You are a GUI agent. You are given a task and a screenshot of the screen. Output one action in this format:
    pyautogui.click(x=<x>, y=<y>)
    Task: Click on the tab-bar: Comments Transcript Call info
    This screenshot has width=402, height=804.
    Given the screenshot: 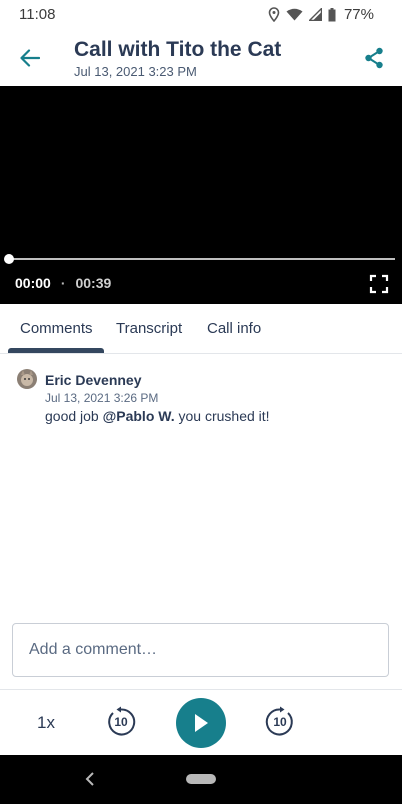 What is the action you would take?
    pyautogui.click(x=201, y=329)
    